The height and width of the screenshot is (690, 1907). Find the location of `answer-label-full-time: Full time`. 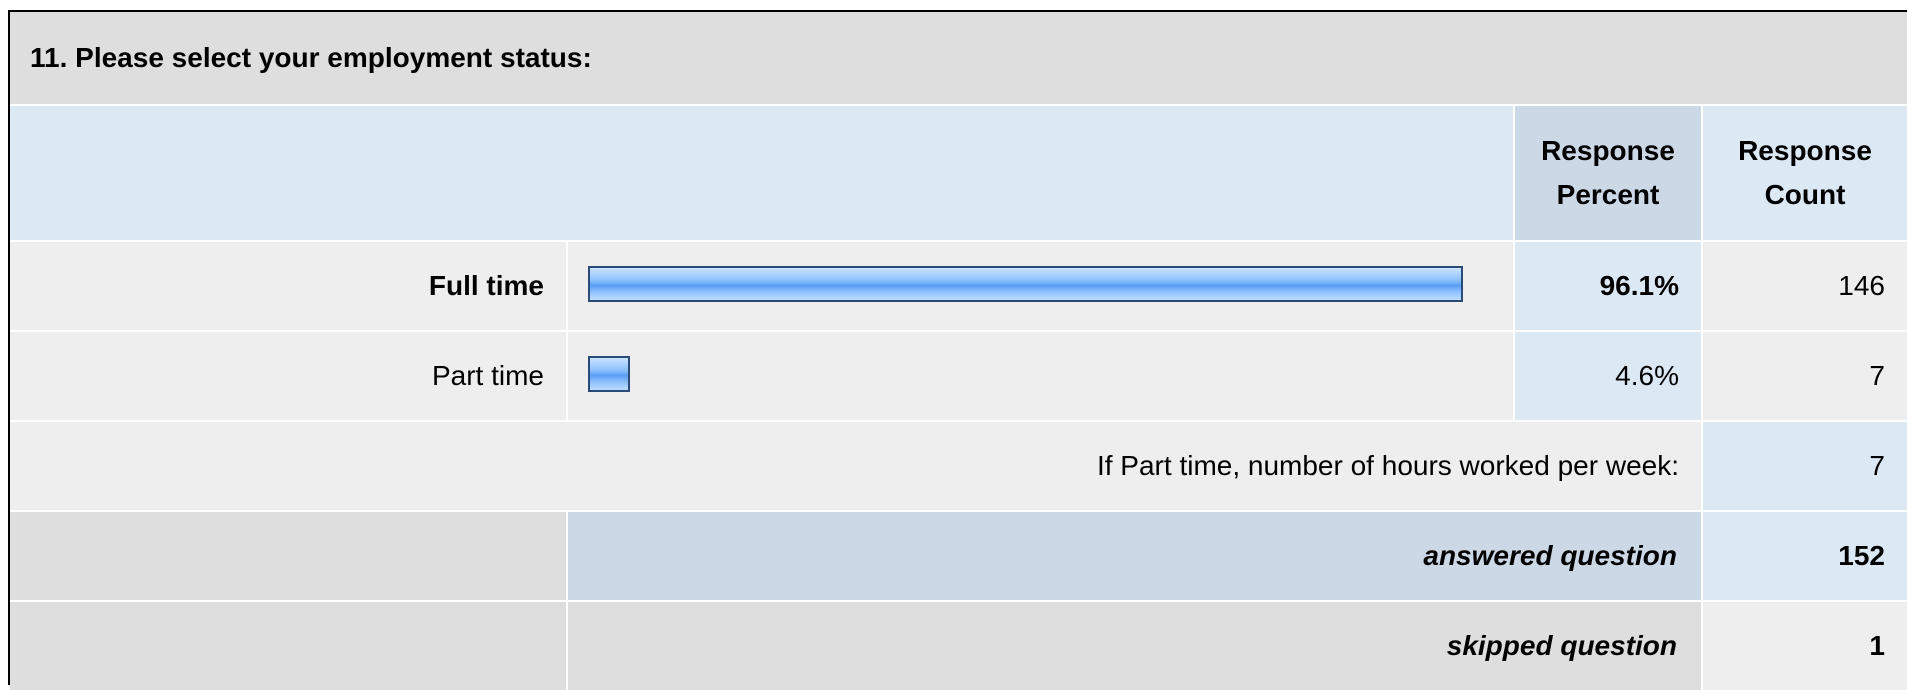

answer-label-full-time: Full time is located at coordinates (288, 286).